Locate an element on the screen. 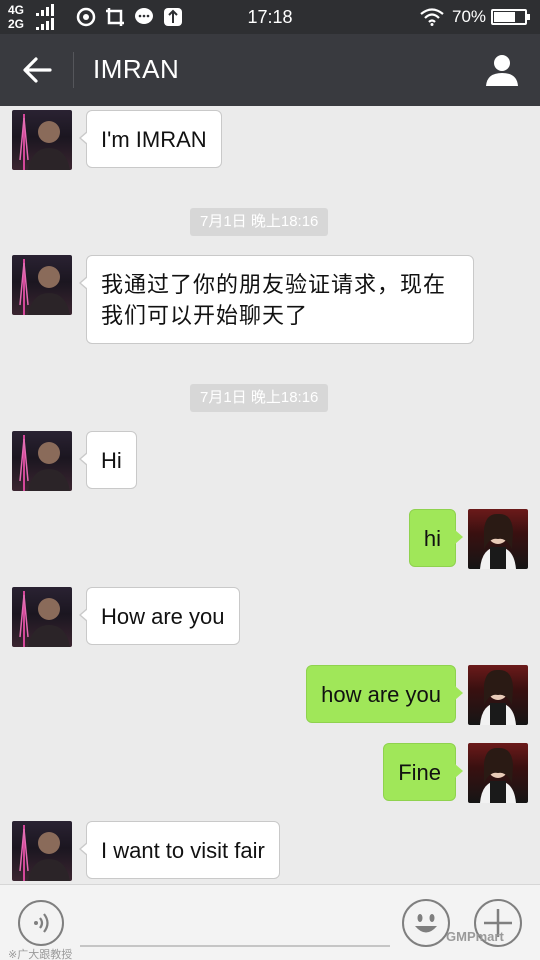  header-divider is located at coordinates (73, 70).